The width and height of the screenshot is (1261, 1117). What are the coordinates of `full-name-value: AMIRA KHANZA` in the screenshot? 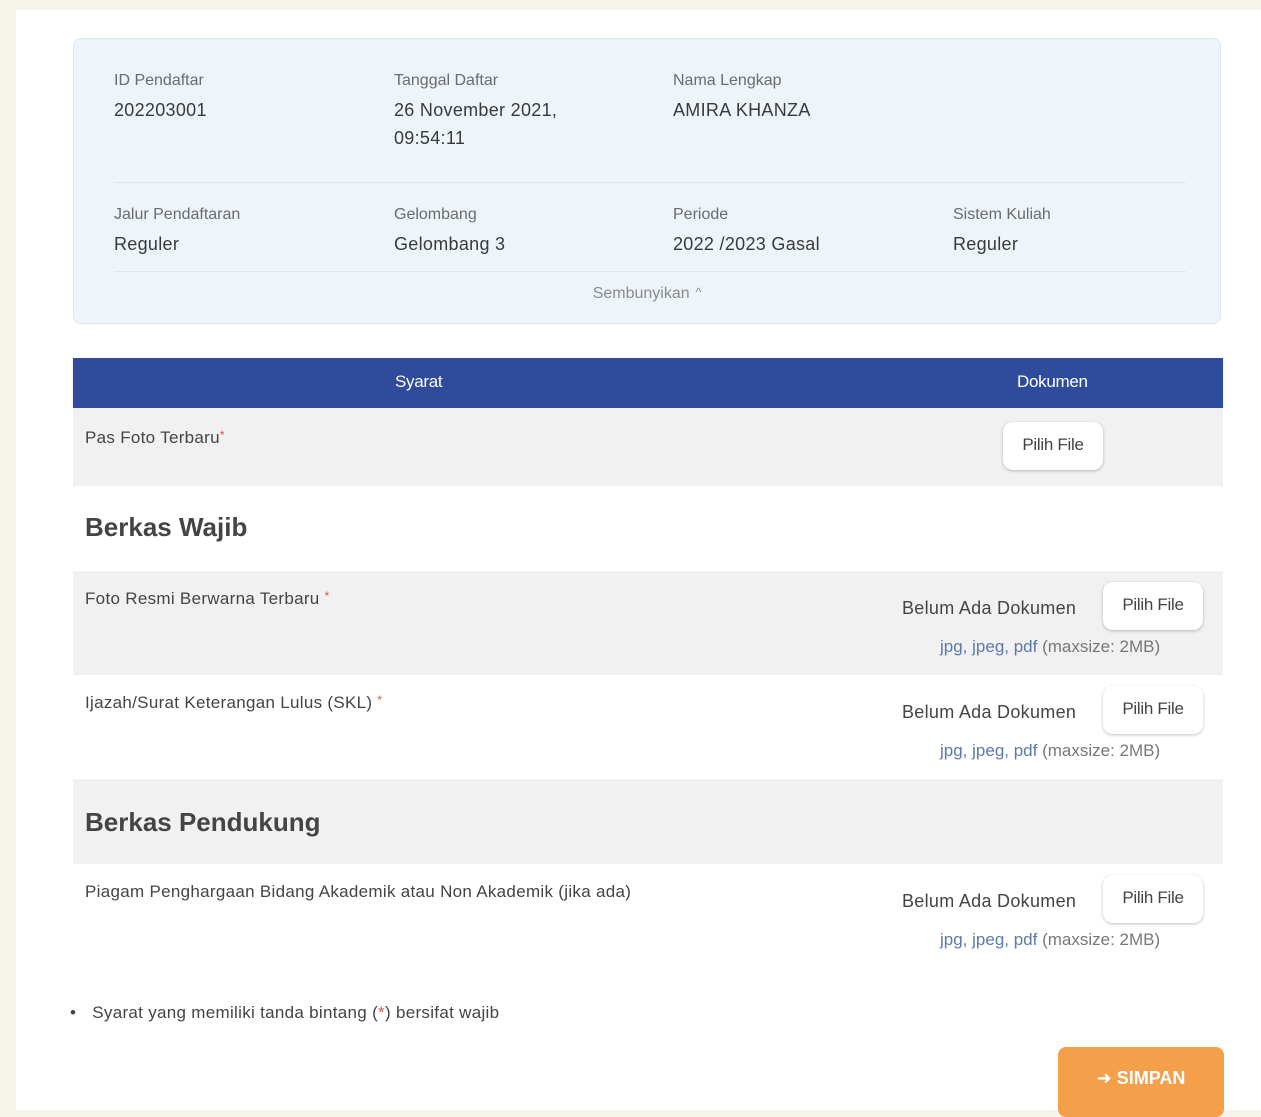 It's located at (742, 110).